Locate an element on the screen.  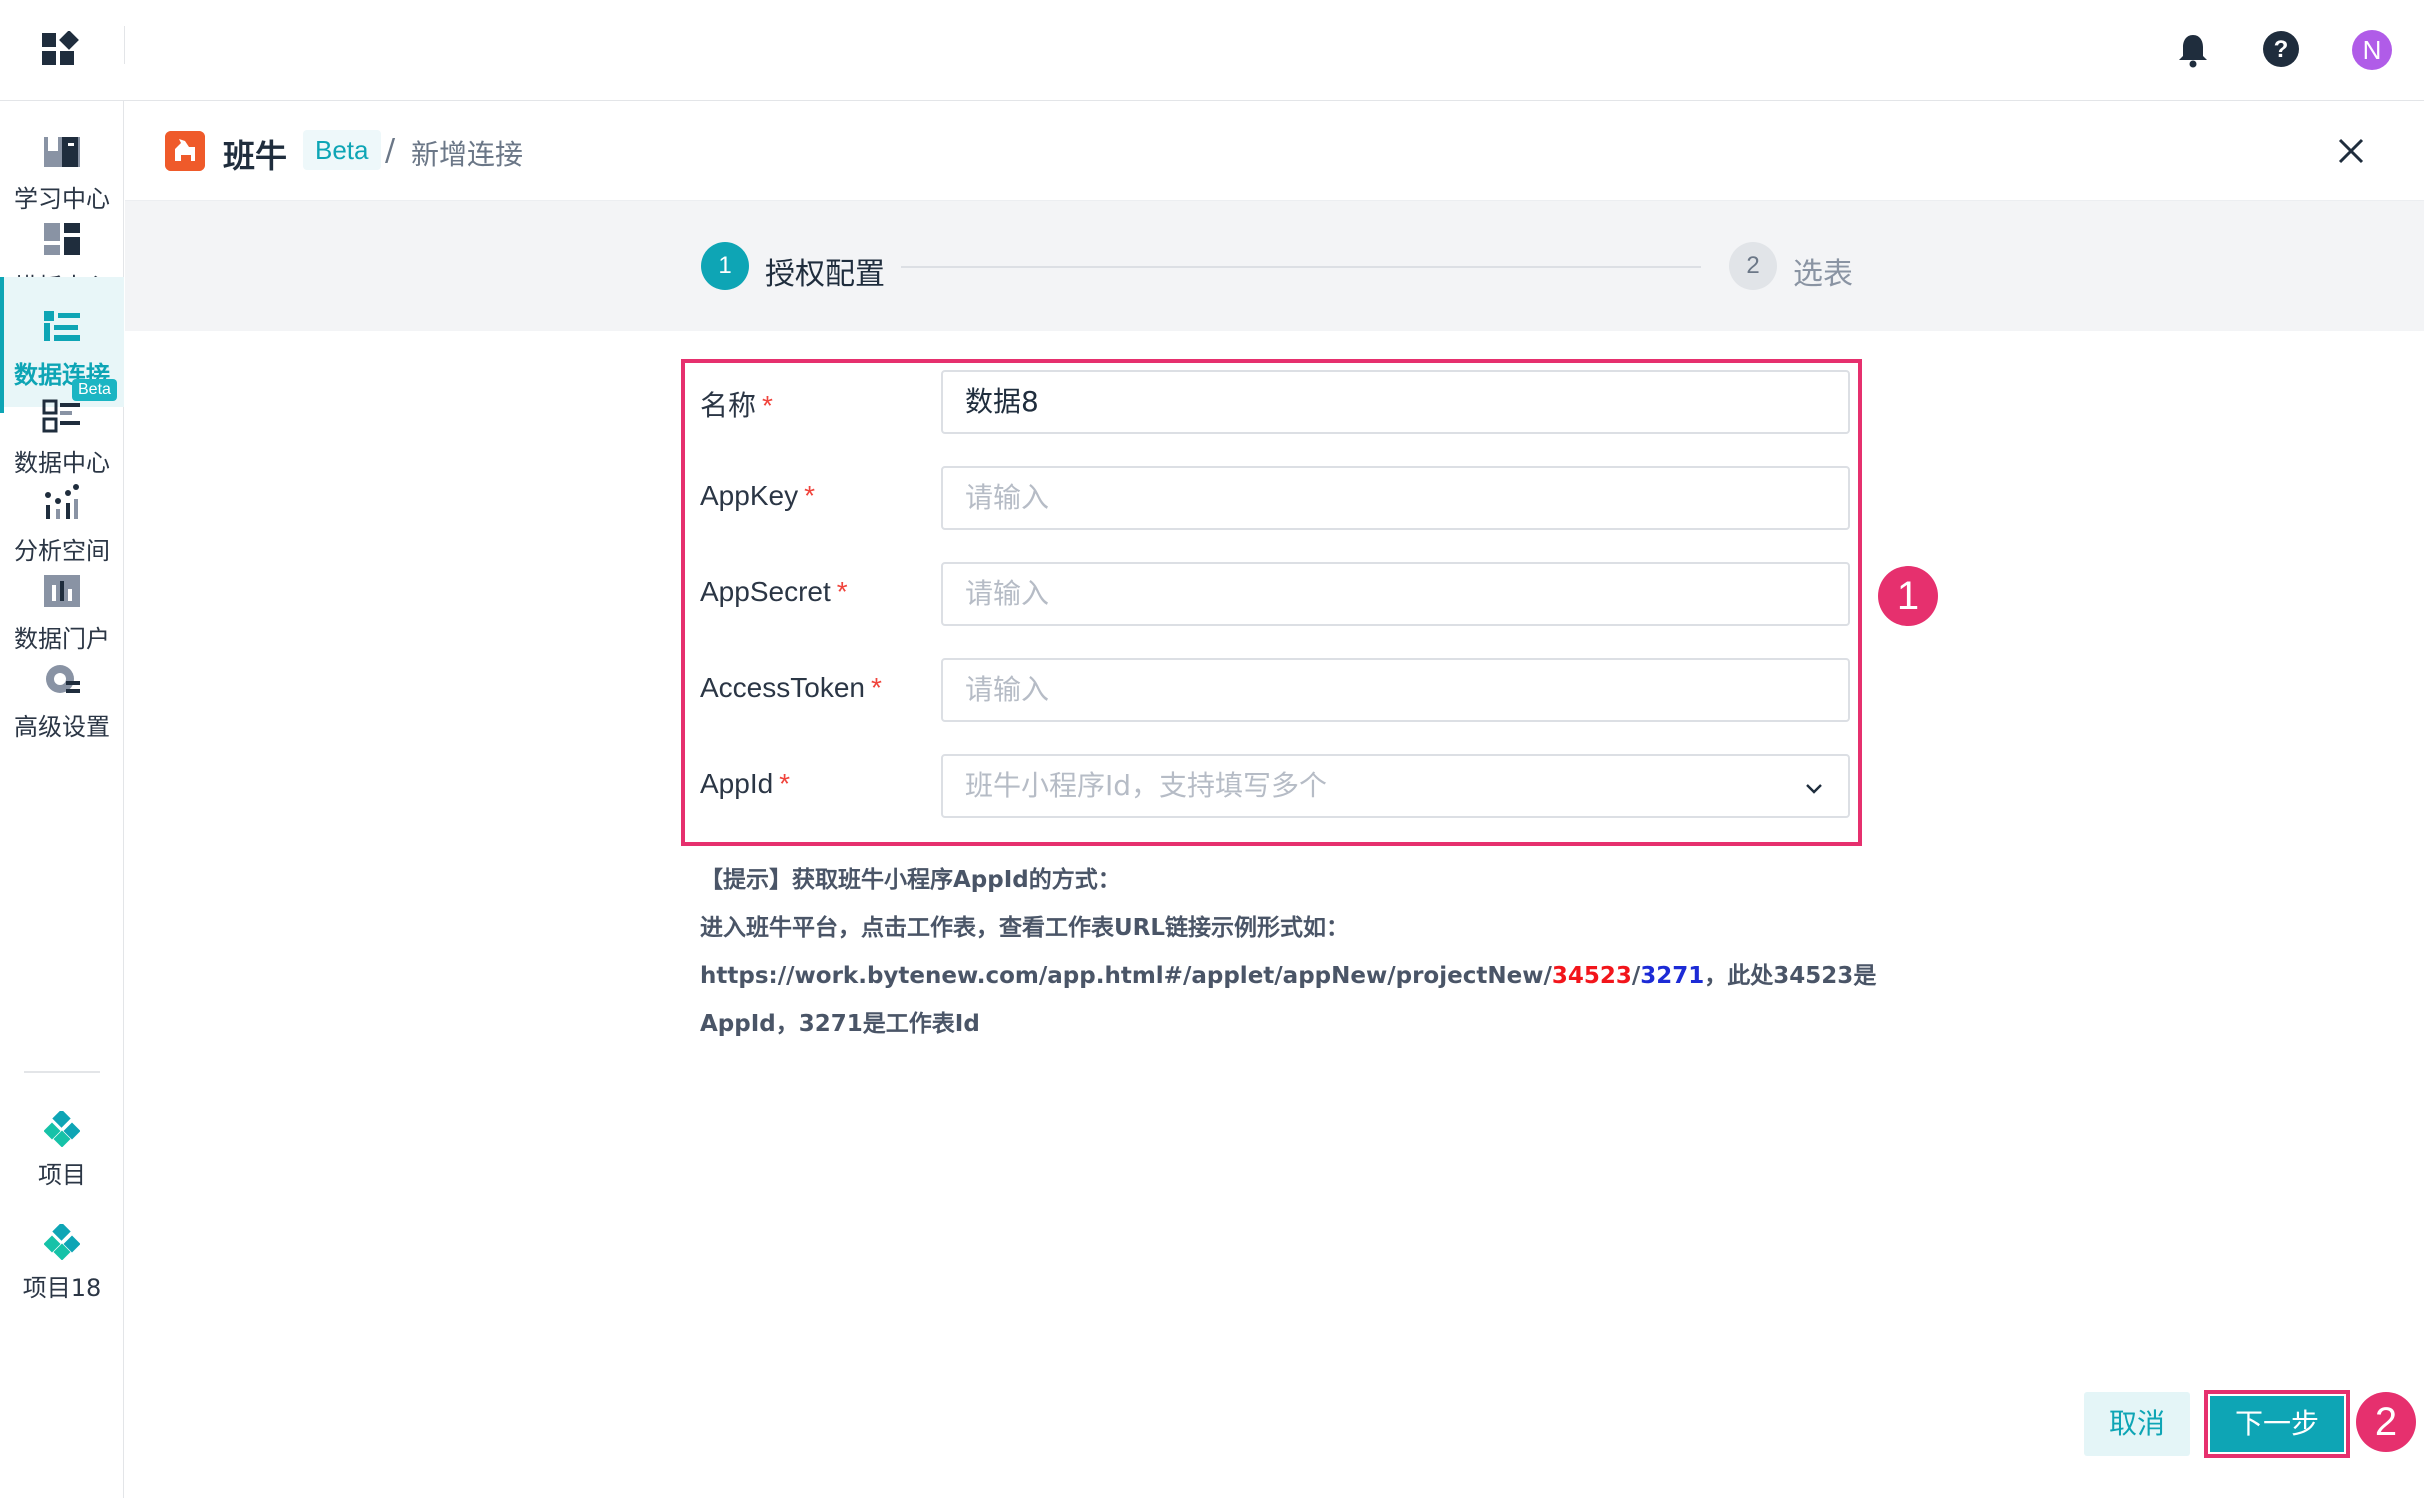
cancel-button: 取消 is located at coordinates (2137, 1424).